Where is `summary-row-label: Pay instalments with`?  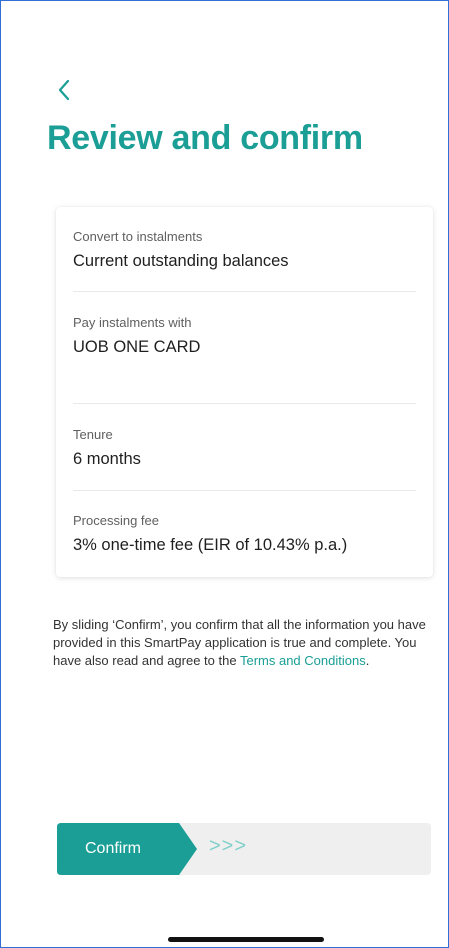 summary-row-label: Pay instalments with is located at coordinates (132, 322).